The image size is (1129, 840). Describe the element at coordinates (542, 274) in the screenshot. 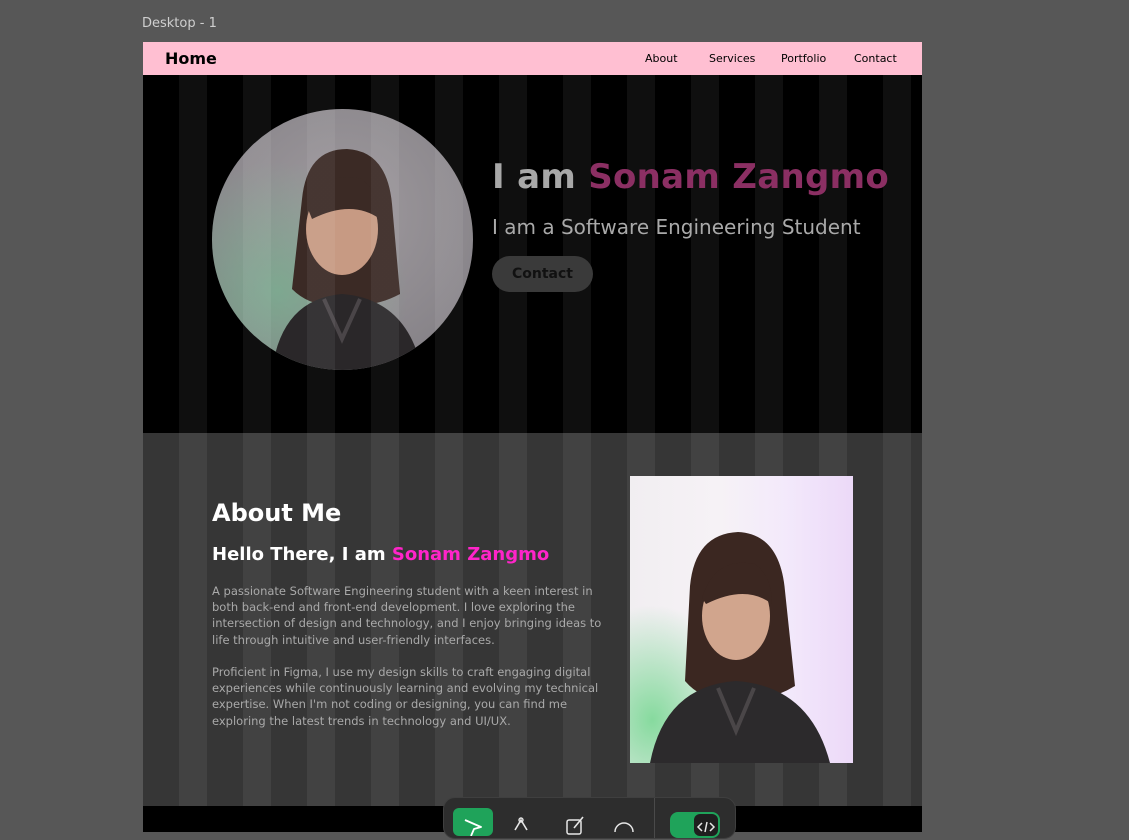

I see `hero-contact-button: Contact` at that location.